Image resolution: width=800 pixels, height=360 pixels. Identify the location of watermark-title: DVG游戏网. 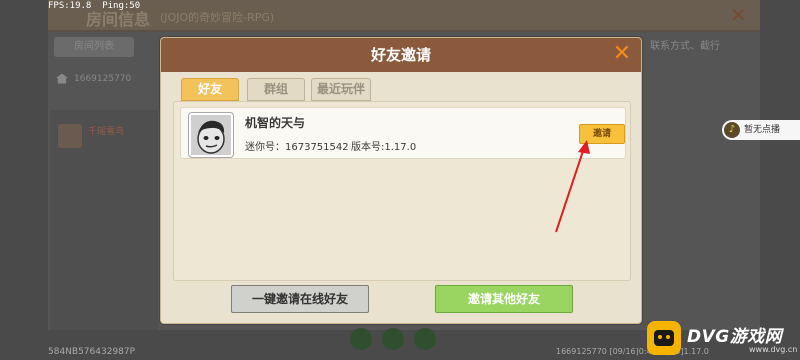
(735, 337).